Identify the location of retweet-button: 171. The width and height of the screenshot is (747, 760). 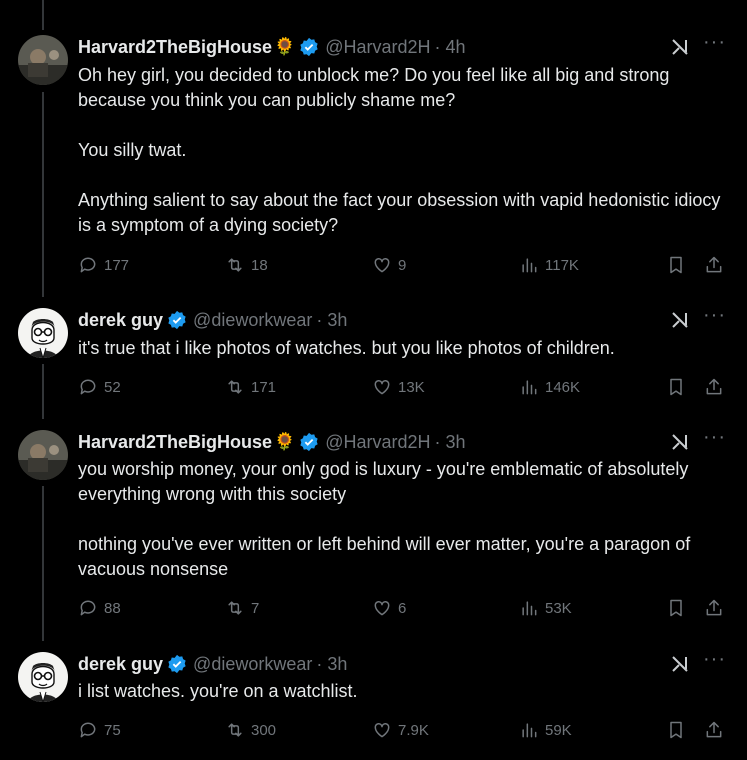
(250, 387).